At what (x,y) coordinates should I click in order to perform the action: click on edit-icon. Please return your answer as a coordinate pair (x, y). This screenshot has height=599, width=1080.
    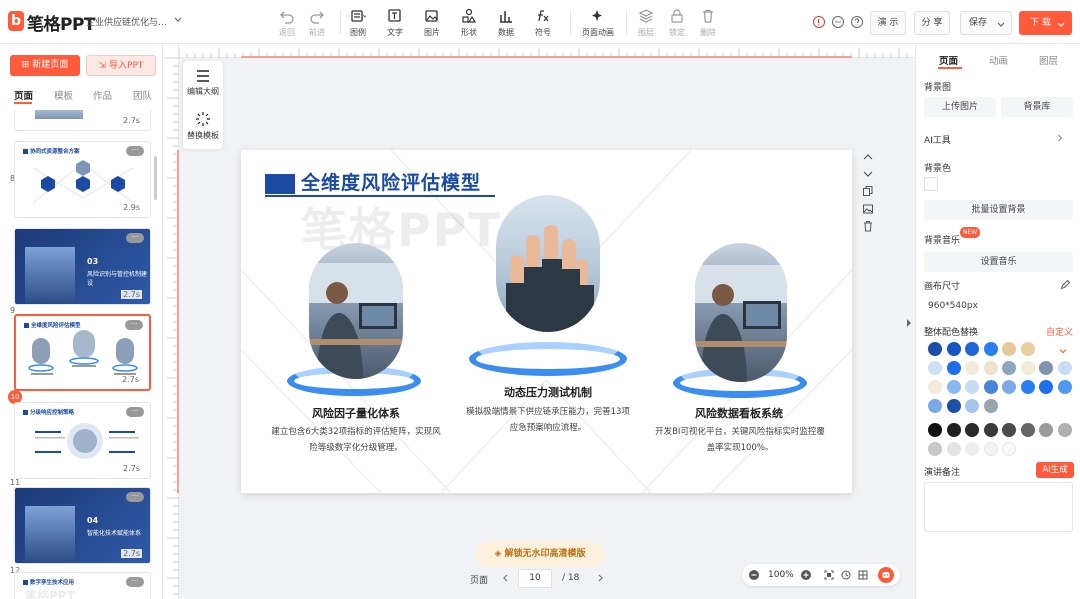
    Looking at the image, I should click on (1065, 285).